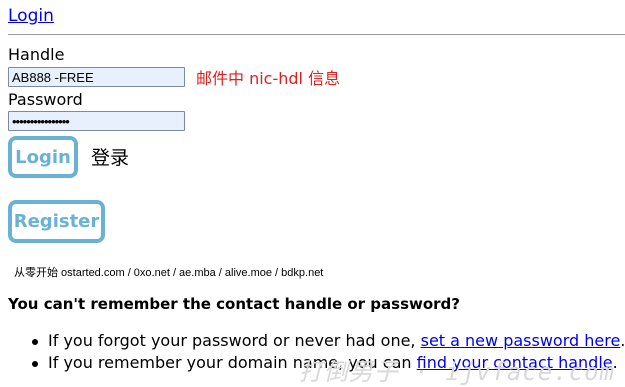  Describe the element at coordinates (316, 34) in the screenshot. I see `header-divider` at that location.